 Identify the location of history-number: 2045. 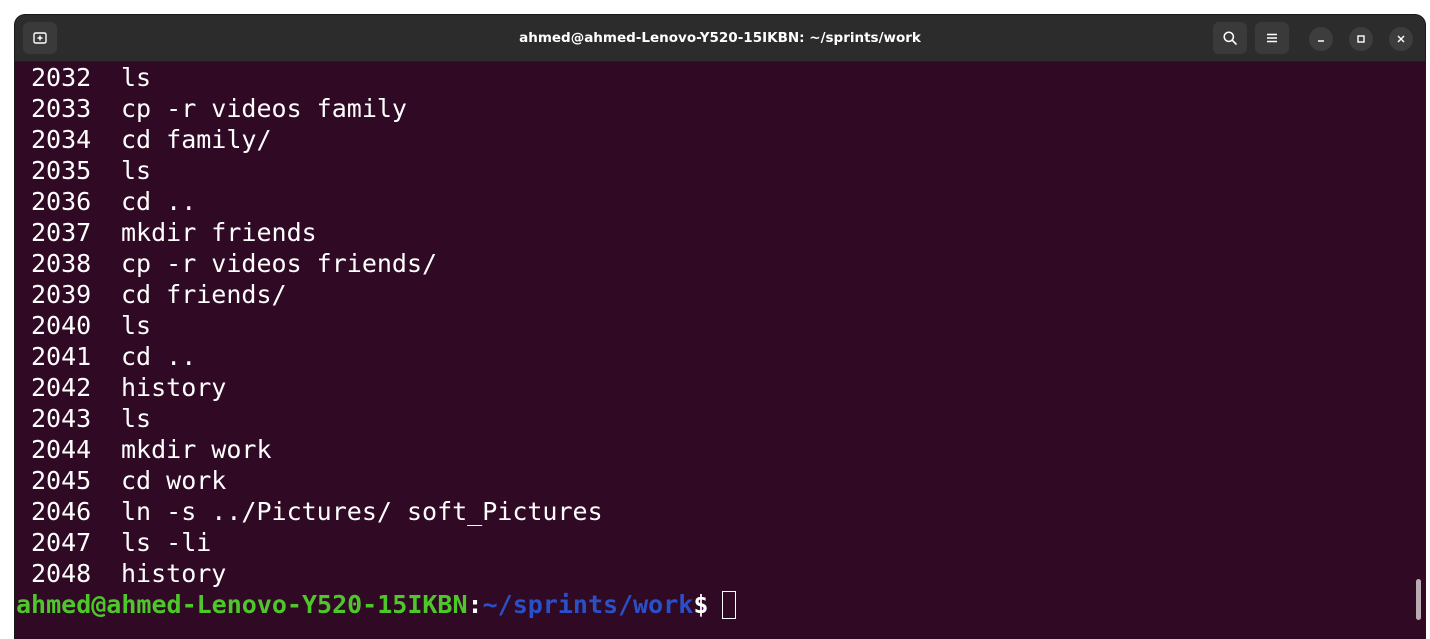
(61, 480).